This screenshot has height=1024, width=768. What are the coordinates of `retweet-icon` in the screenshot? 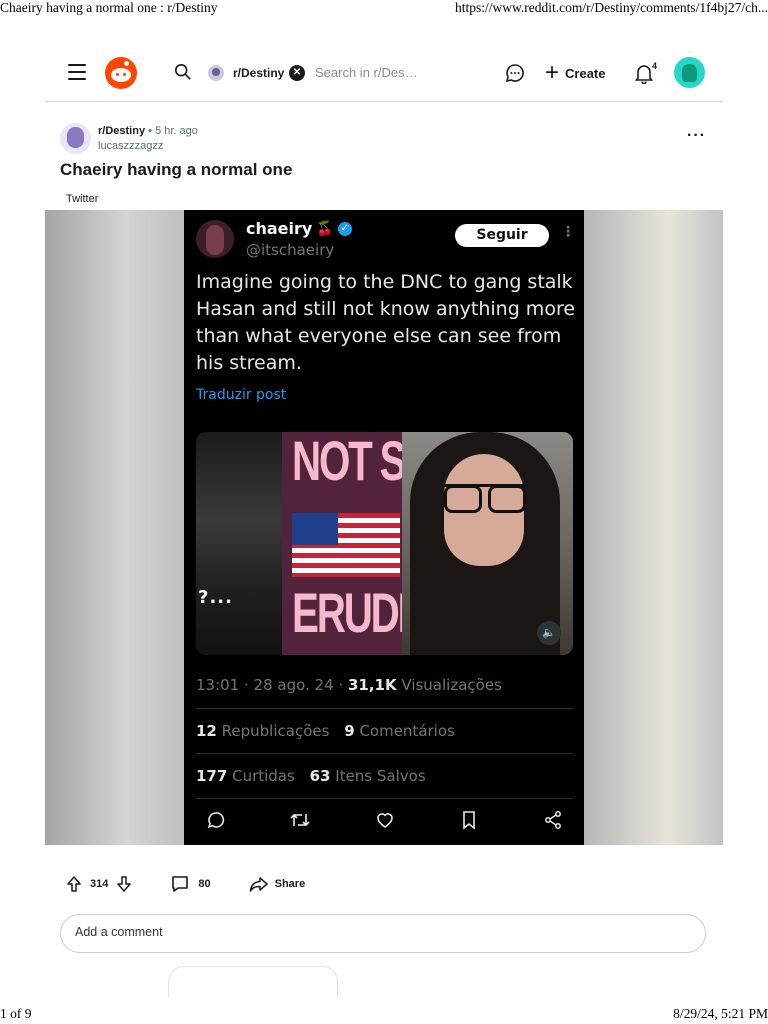 It's located at (300, 822).